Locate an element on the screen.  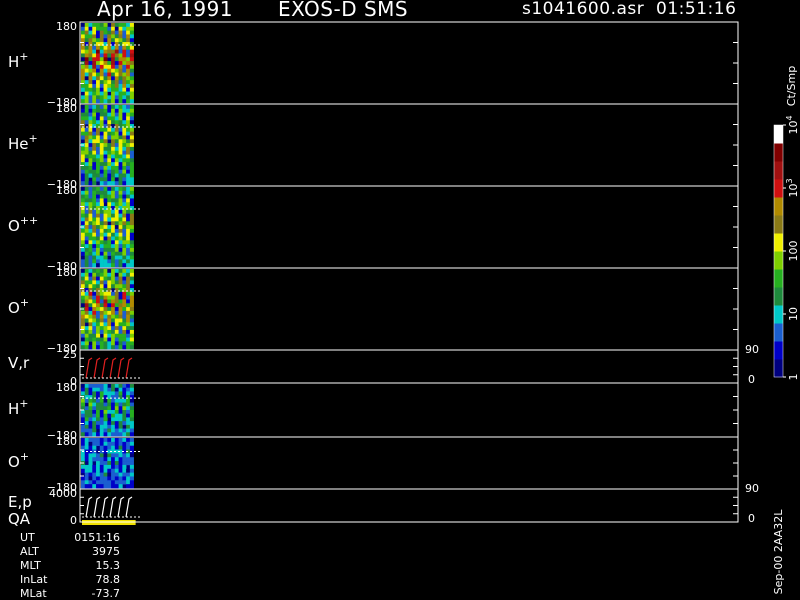
panel-e-p: E,p is located at coordinates (373, 506).